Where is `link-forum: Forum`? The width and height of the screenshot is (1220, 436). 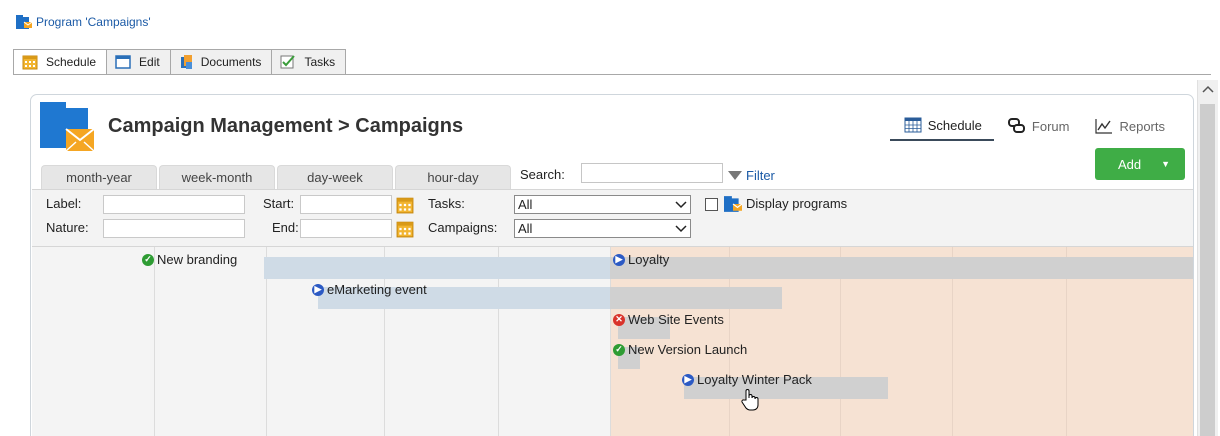
link-forum: Forum is located at coordinates (1038, 129).